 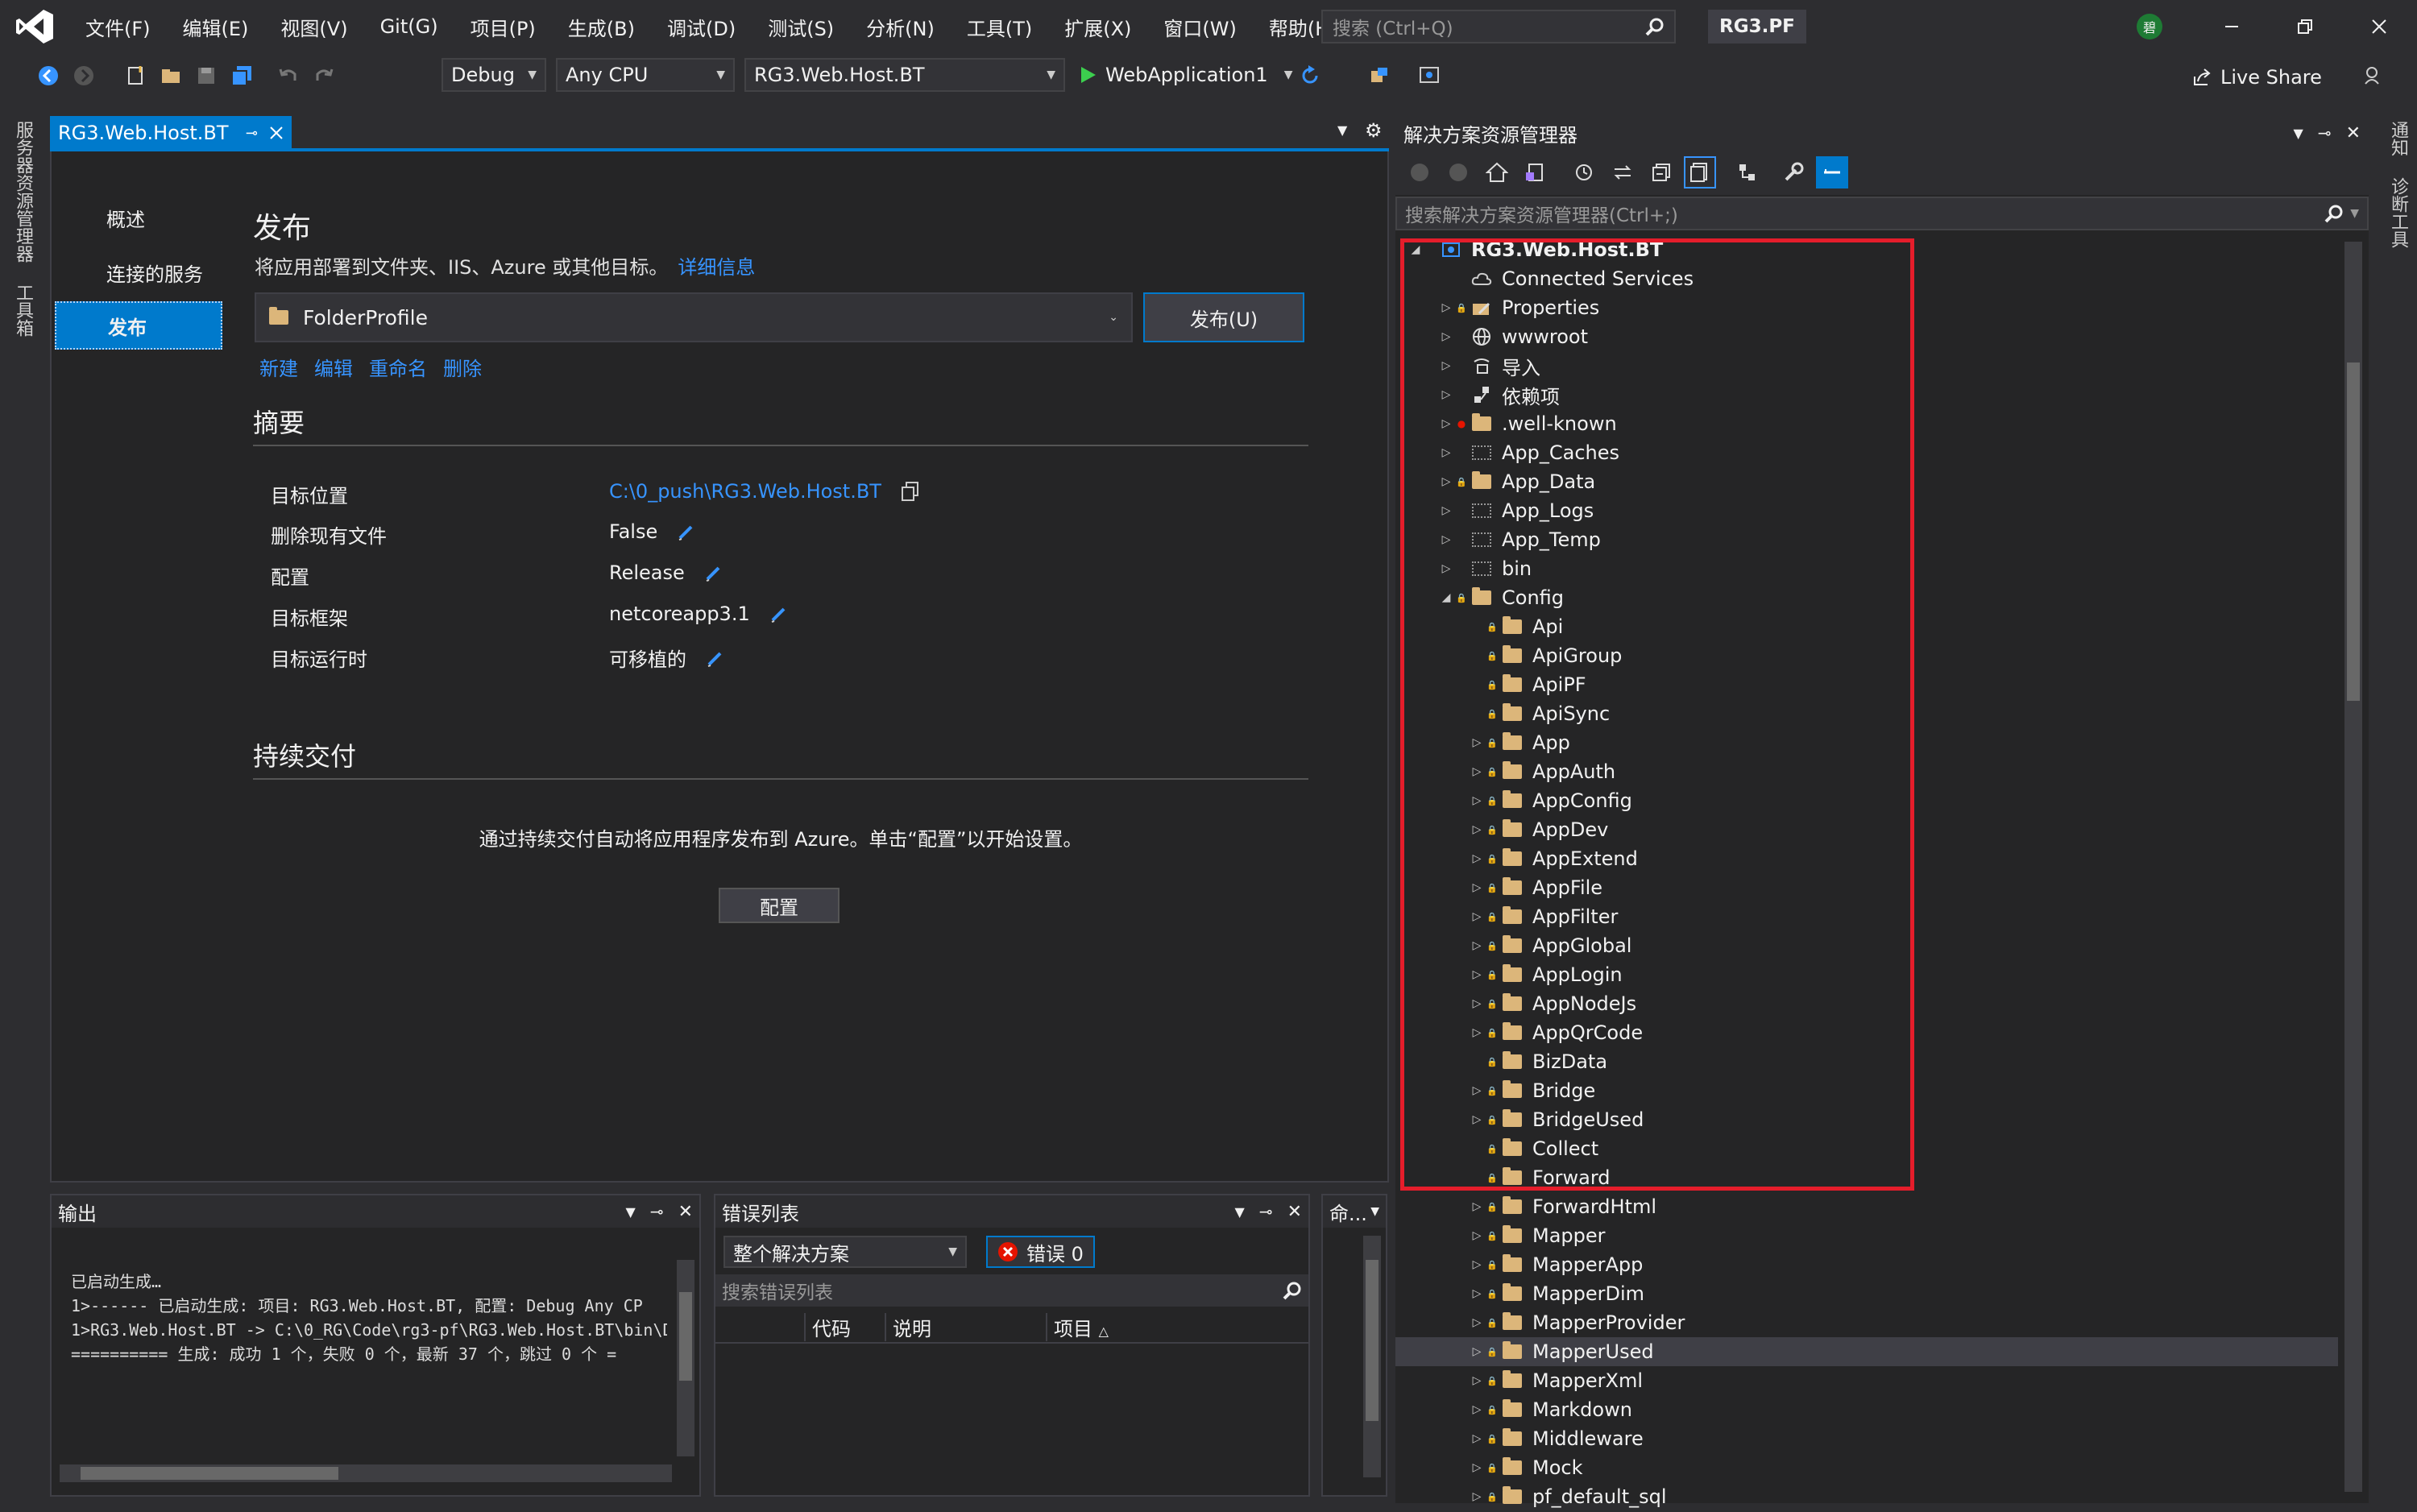 What do you see at coordinates (216, 27) in the screenshot?
I see `menu-edit: 编辑(E)` at bounding box center [216, 27].